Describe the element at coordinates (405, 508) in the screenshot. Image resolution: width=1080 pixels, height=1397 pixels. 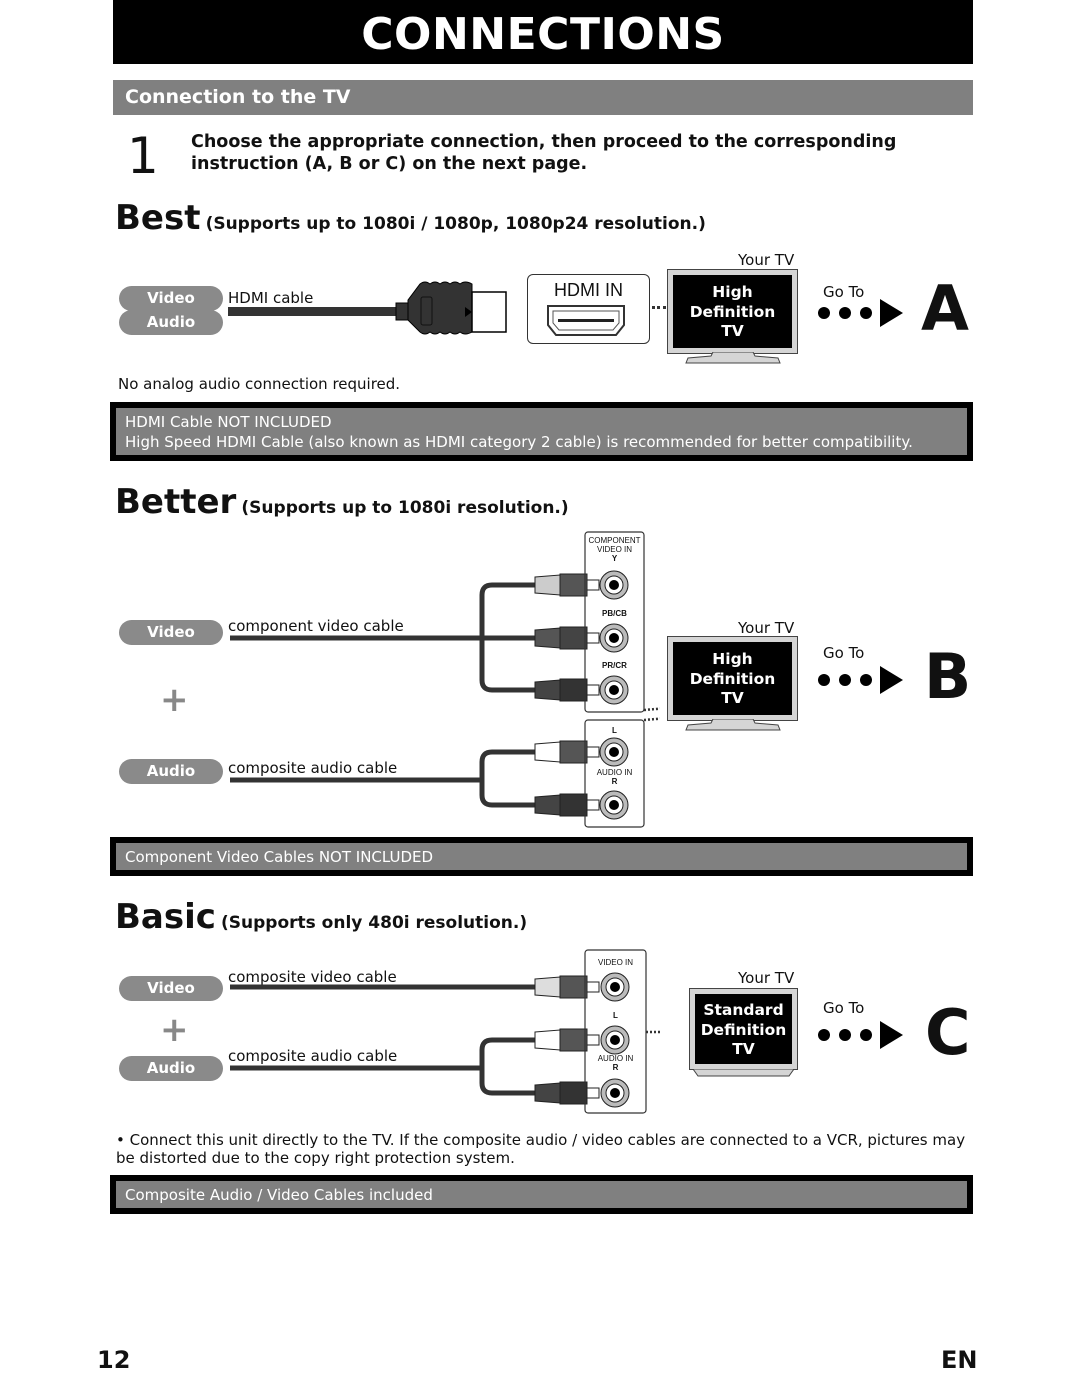
I see `tier-subtitle: (Supports up to 1080i resolution.)` at that location.